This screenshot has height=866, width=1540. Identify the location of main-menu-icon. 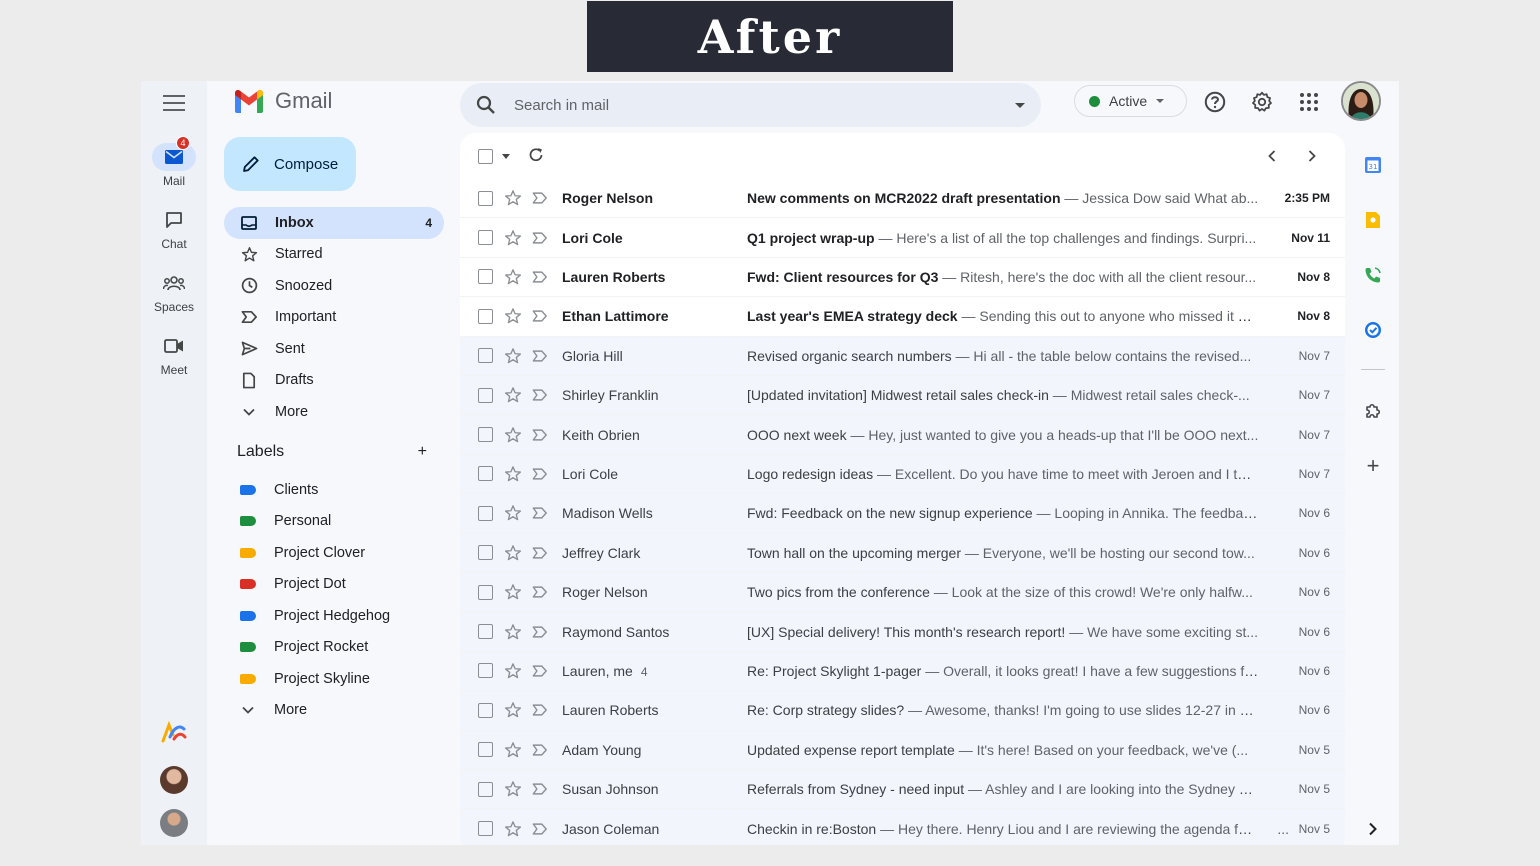
(174, 103).